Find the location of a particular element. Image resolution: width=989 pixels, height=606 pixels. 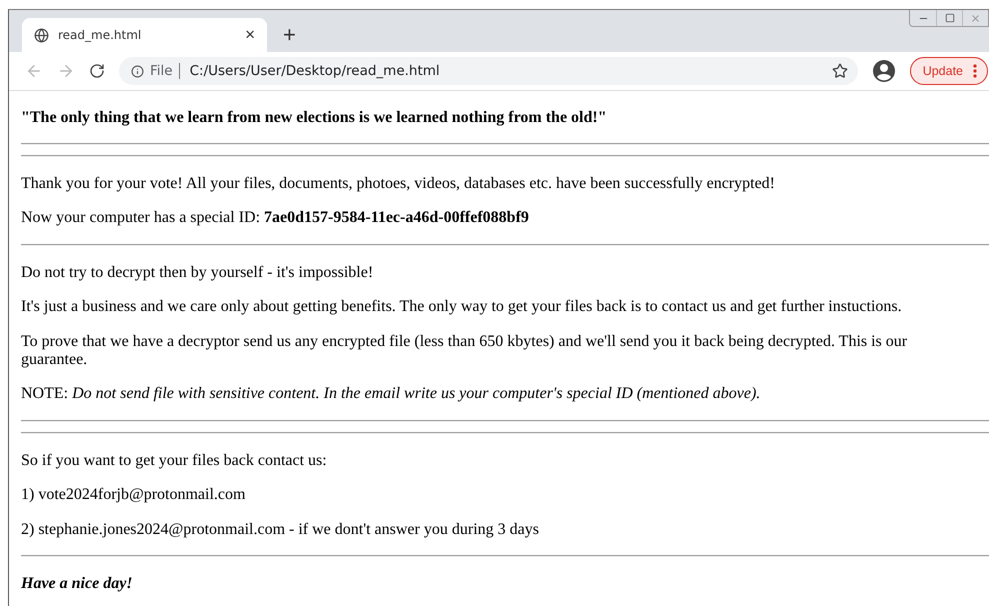

address-bar: File C:/Users/User/Desktop/read_me.html is located at coordinates (488, 71).